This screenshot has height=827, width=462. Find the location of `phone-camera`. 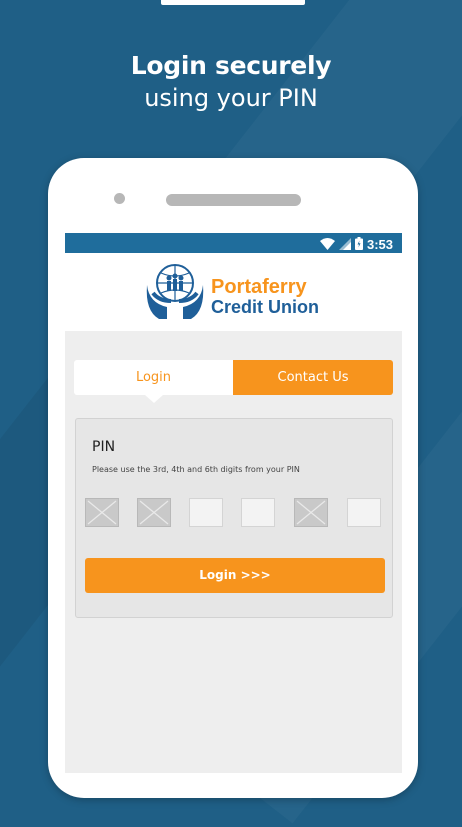

phone-camera is located at coordinates (119, 198).